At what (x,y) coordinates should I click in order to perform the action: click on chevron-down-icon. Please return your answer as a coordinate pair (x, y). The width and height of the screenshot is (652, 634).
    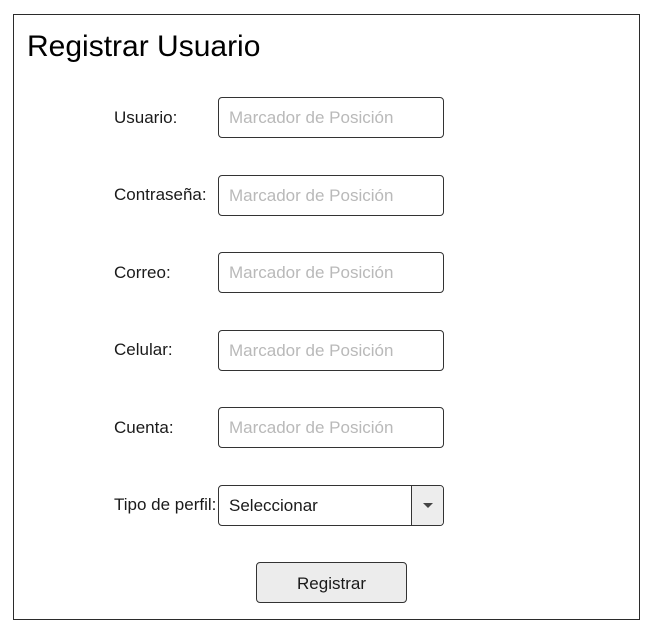
    Looking at the image, I should click on (427, 505).